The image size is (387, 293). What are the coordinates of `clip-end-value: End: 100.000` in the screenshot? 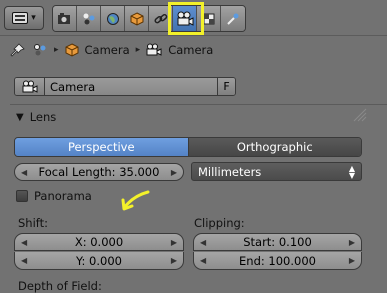 It's located at (277, 260).